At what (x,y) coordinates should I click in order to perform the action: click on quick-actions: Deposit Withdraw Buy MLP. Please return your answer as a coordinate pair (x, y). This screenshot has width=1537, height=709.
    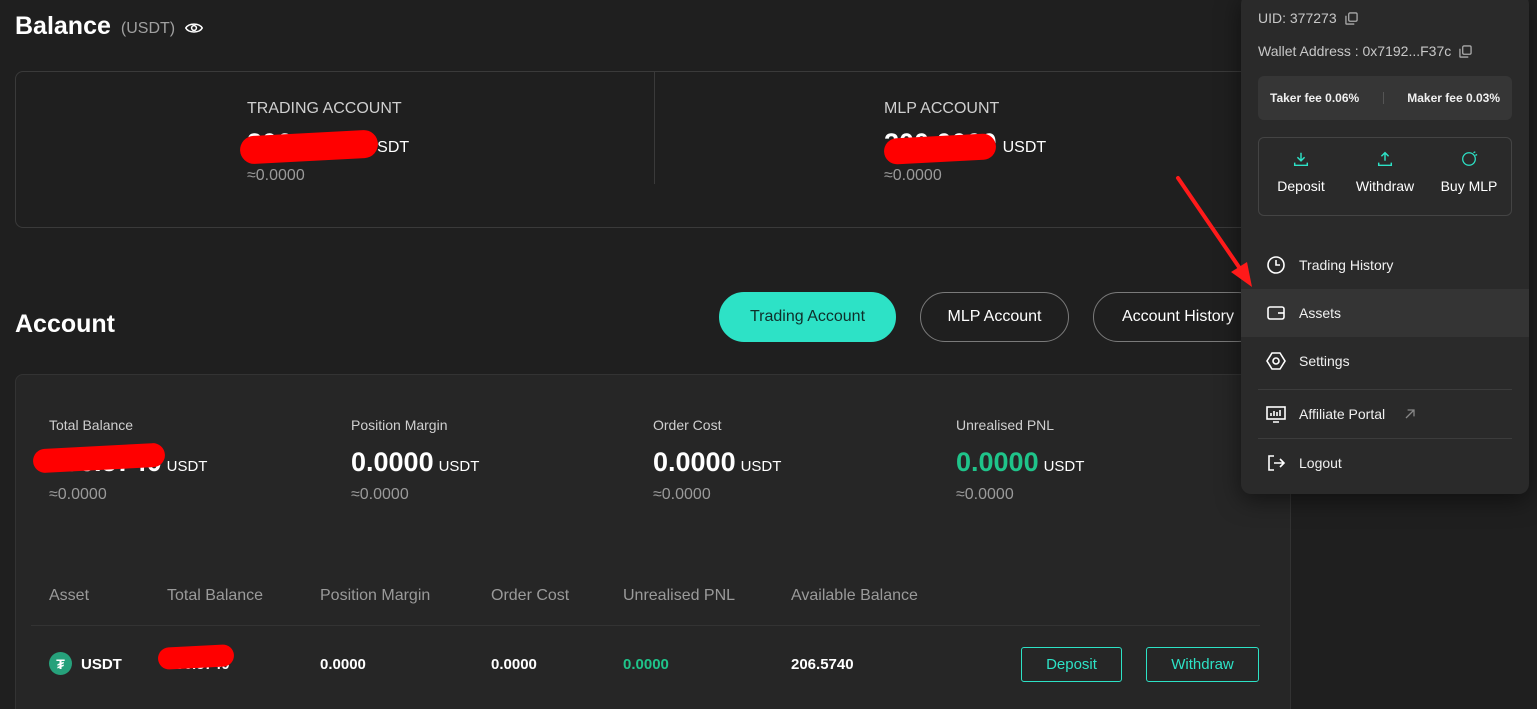
    Looking at the image, I should click on (1385, 176).